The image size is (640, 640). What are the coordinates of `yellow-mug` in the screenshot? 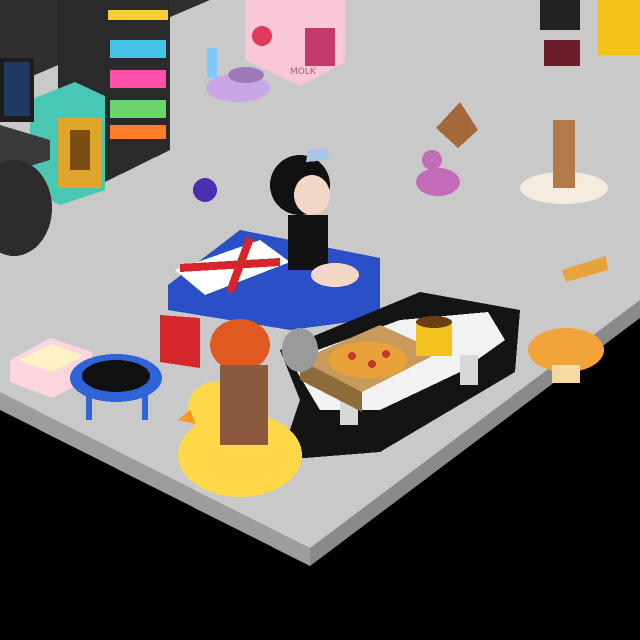 It's located at (434, 336).